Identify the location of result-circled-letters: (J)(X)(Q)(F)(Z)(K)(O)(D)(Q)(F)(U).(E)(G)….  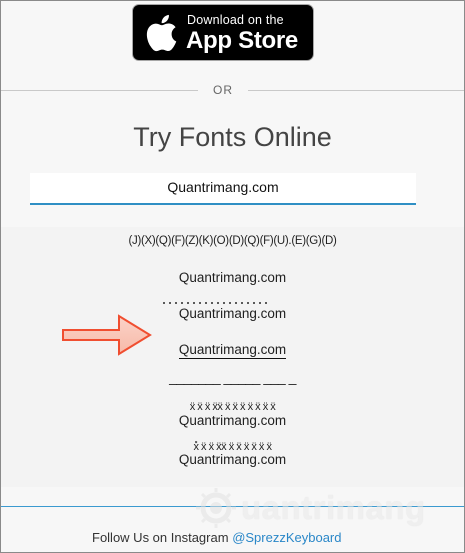
(232, 241).